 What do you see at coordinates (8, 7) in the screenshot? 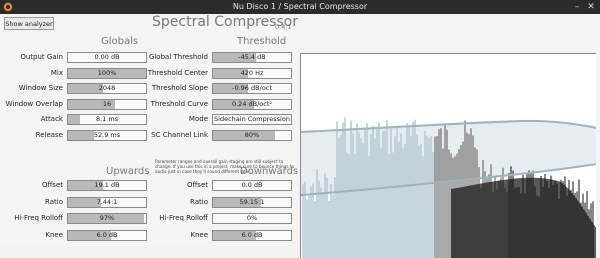
I see `app-icon` at bounding box center [8, 7].